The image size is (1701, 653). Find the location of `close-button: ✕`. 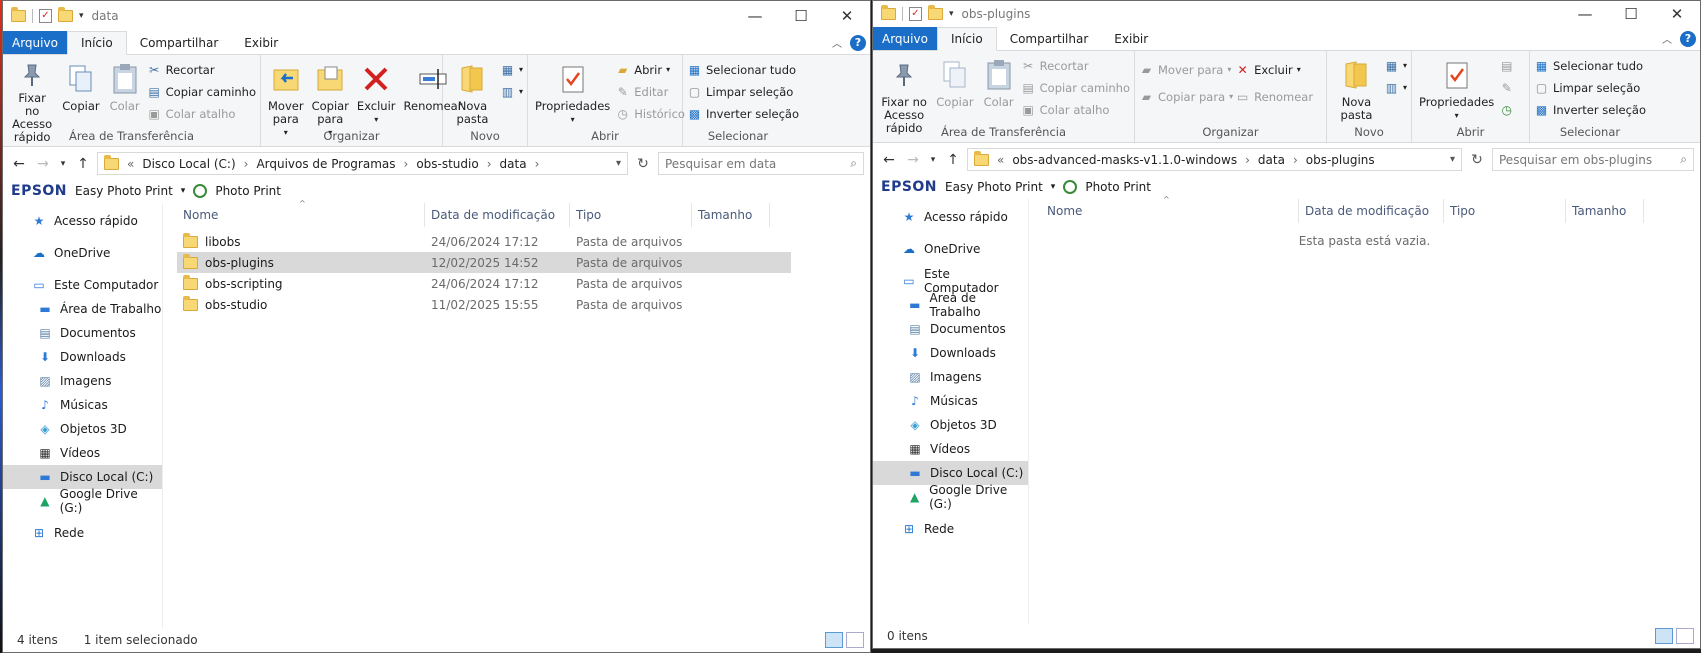

close-button: ✕ is located at coordinates (847, 16).